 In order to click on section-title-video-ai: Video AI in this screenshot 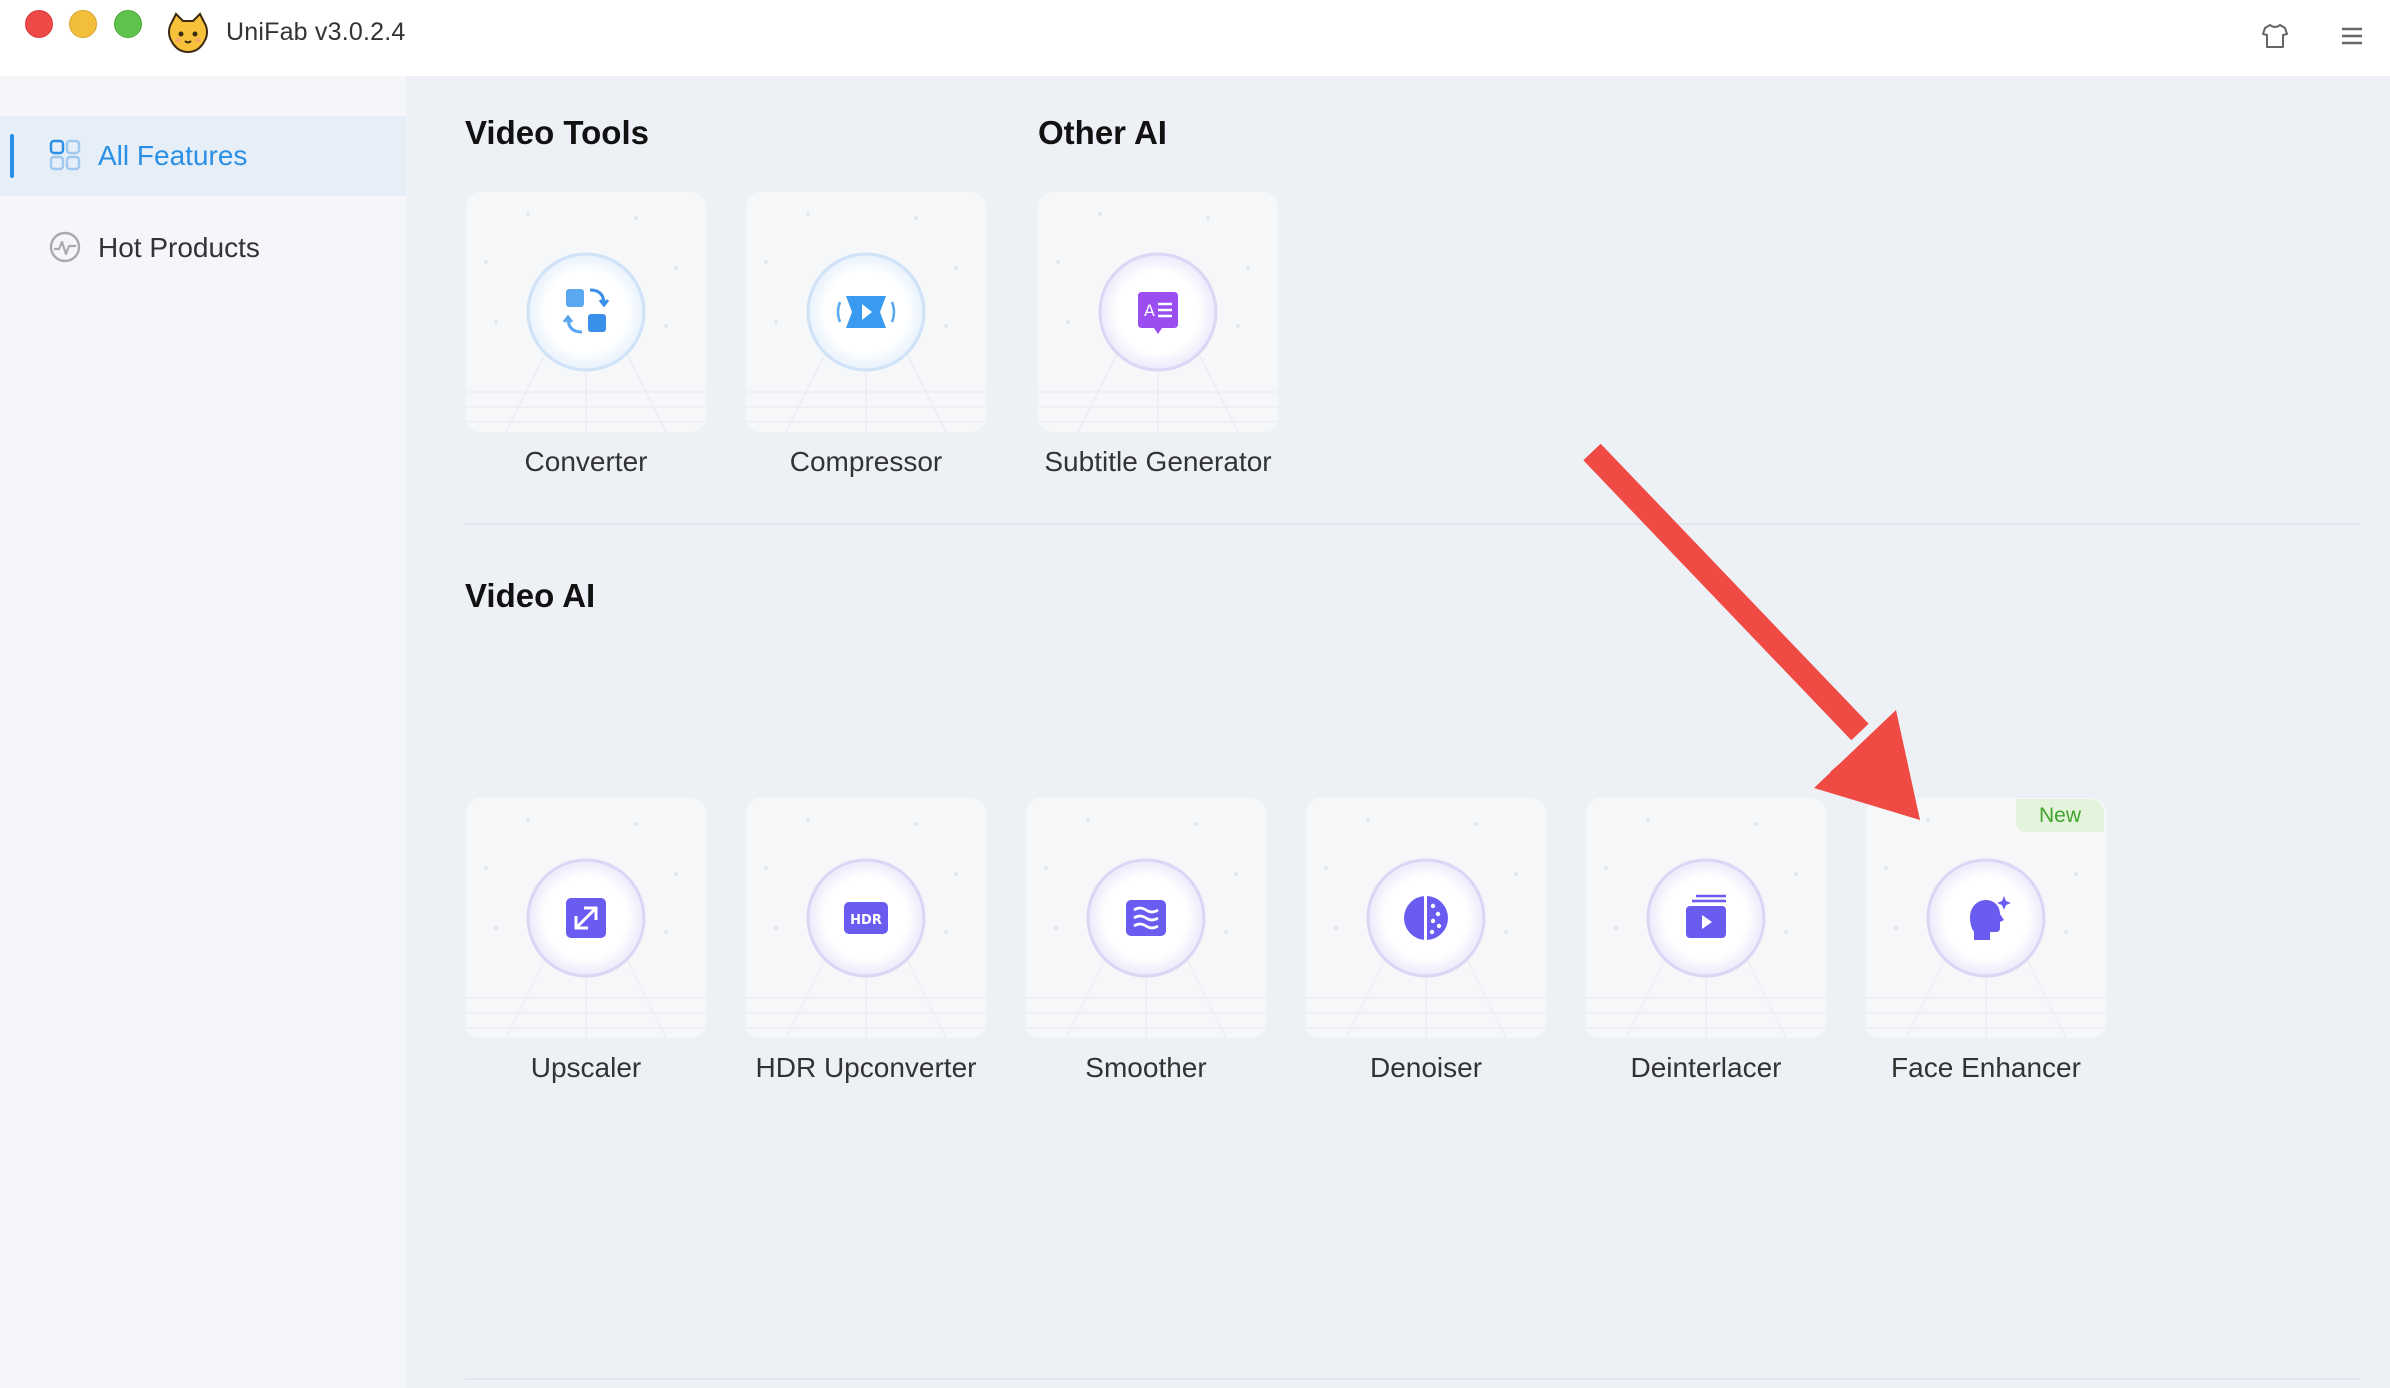, I will do `click(530, 595)`.